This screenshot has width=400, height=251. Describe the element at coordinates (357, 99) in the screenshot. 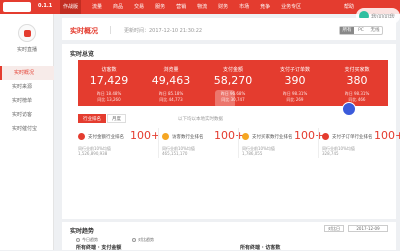

I see `metric-sub: 同比 466` at that location.